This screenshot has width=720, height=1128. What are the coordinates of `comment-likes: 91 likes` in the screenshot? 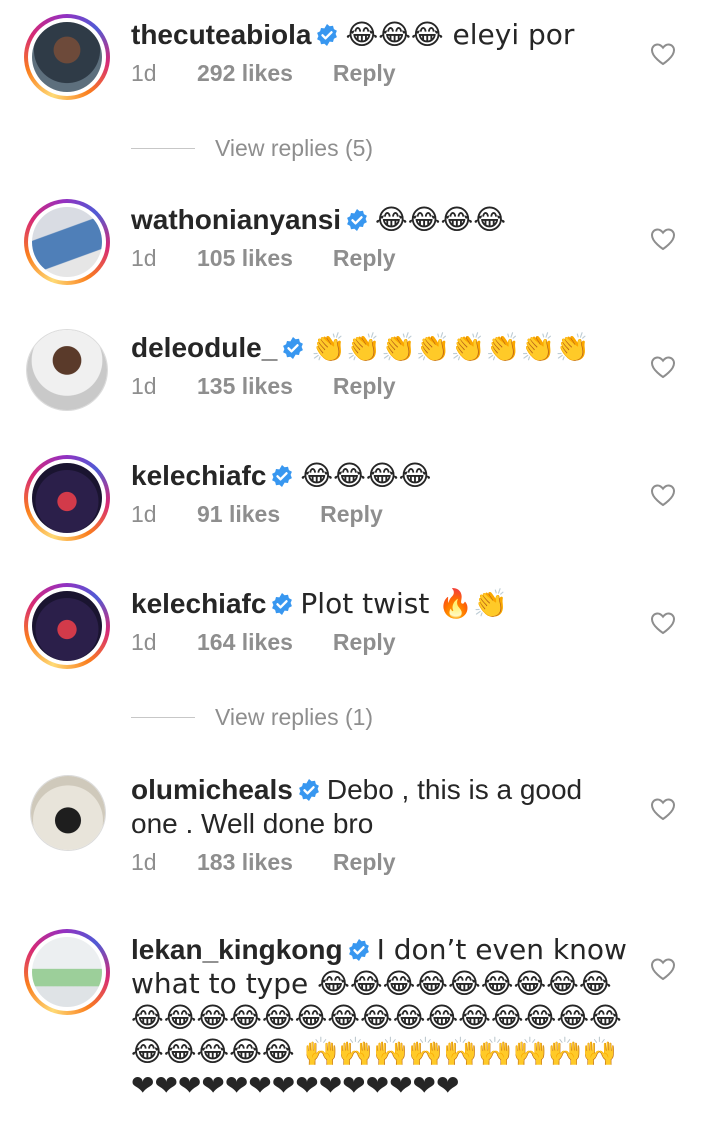 It's located at (238, 514).